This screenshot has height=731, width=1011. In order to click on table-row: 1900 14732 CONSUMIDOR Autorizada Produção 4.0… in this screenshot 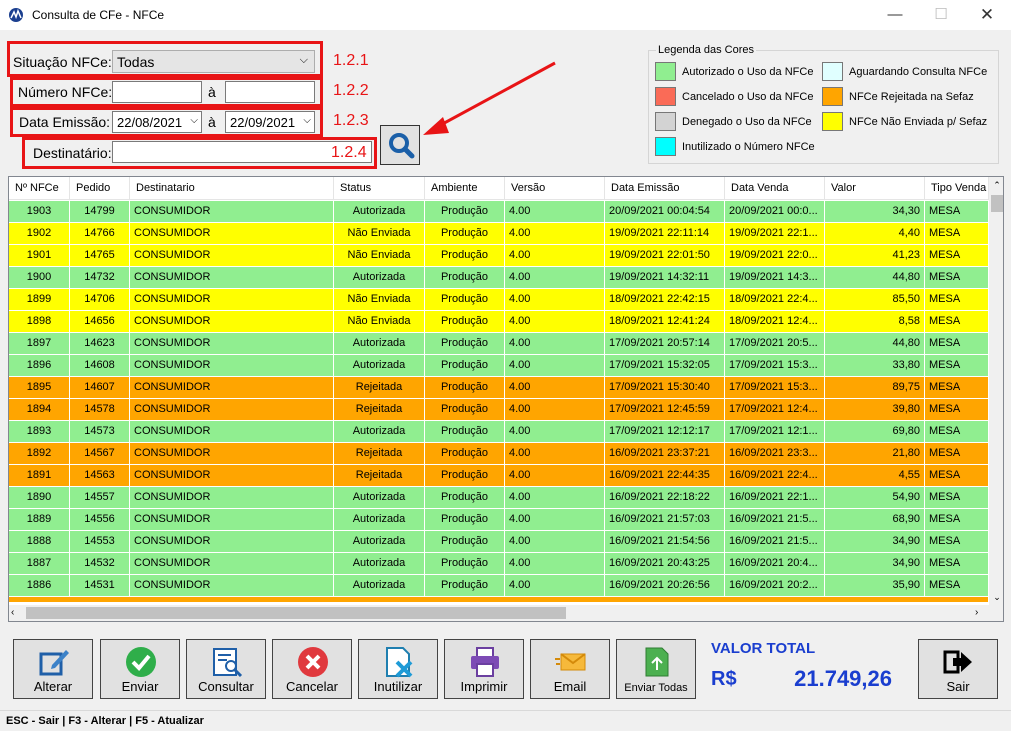, I will do `click(499, 278)`.